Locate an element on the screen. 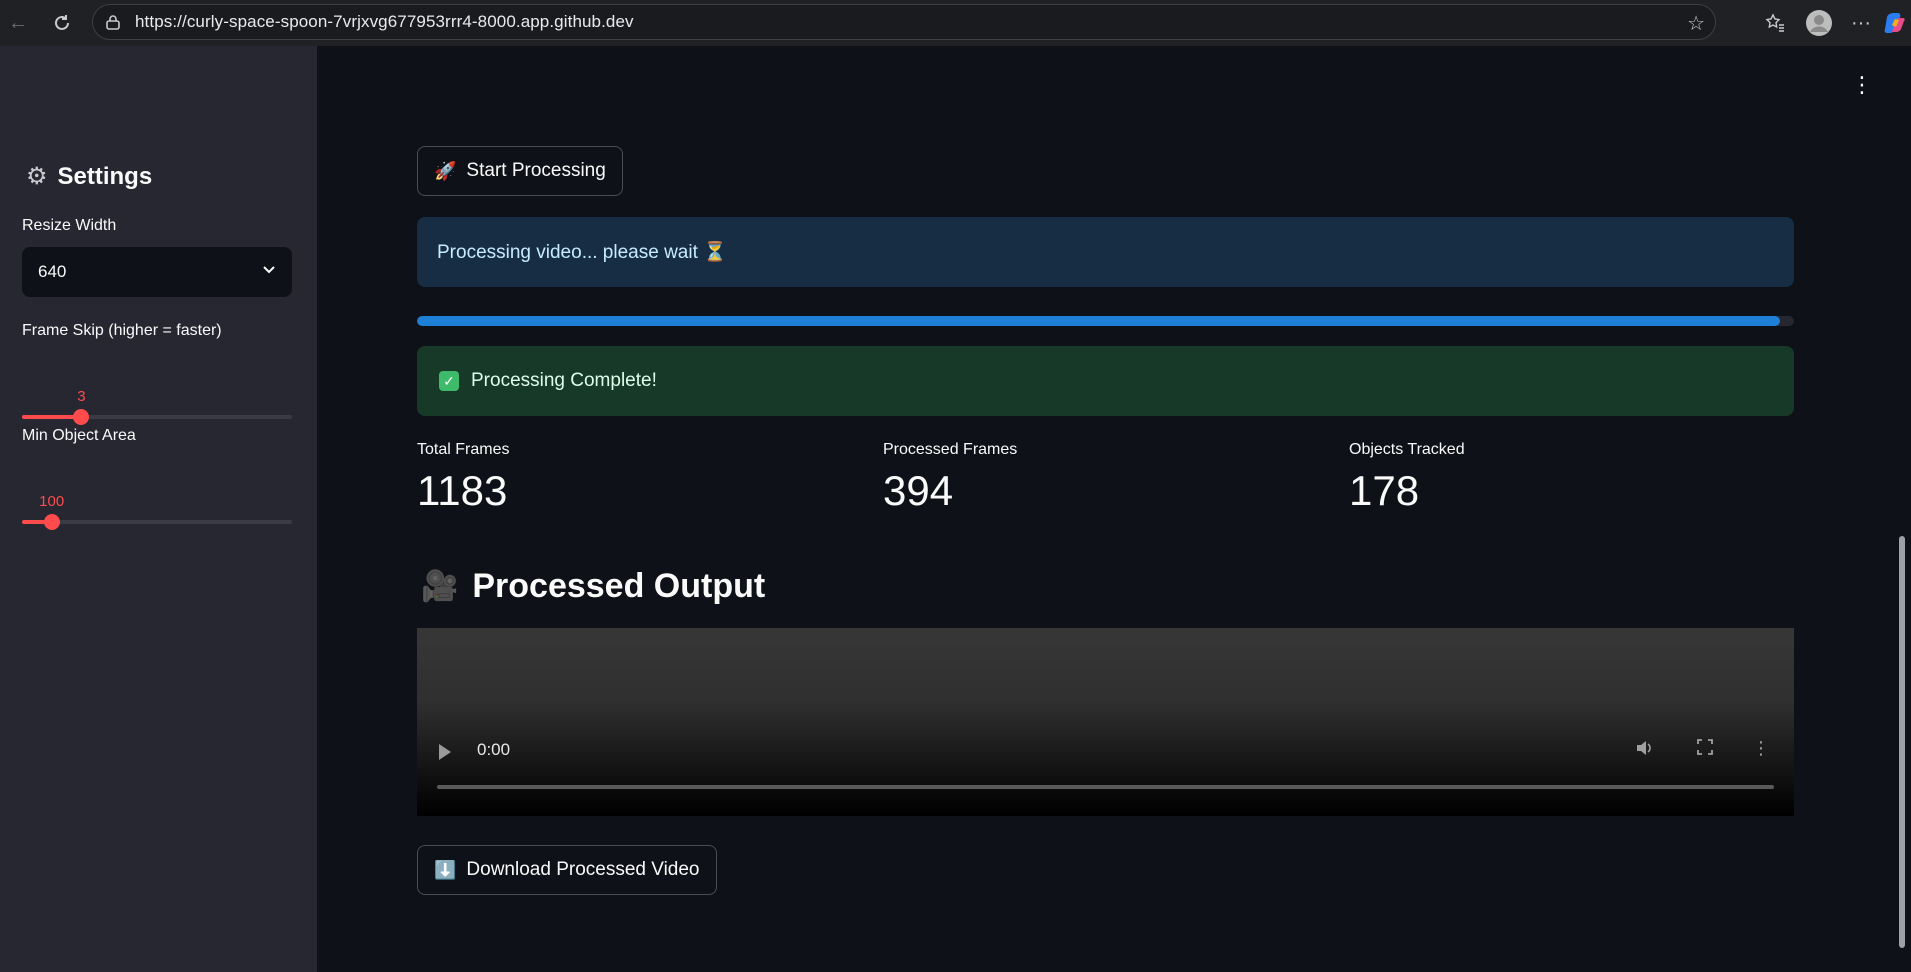 The height and width of the screenshot is (972, 1911). metric-processed-frames: Processed Frames 394 is located at coordinates (950, 478).